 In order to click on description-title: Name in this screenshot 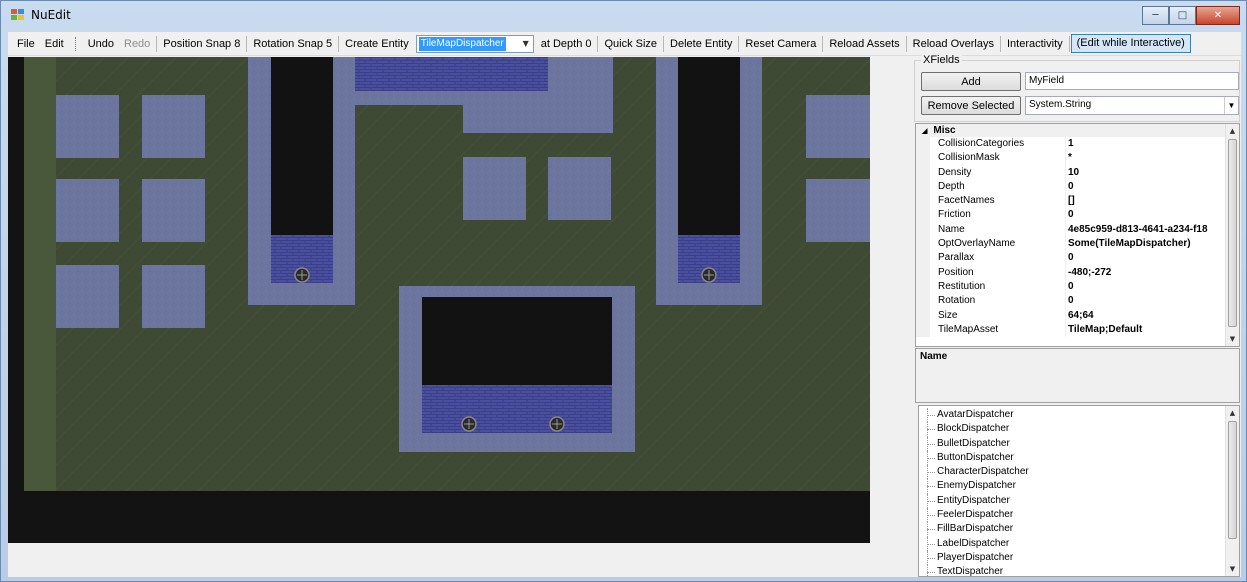, I will do `click(934, 356)`.